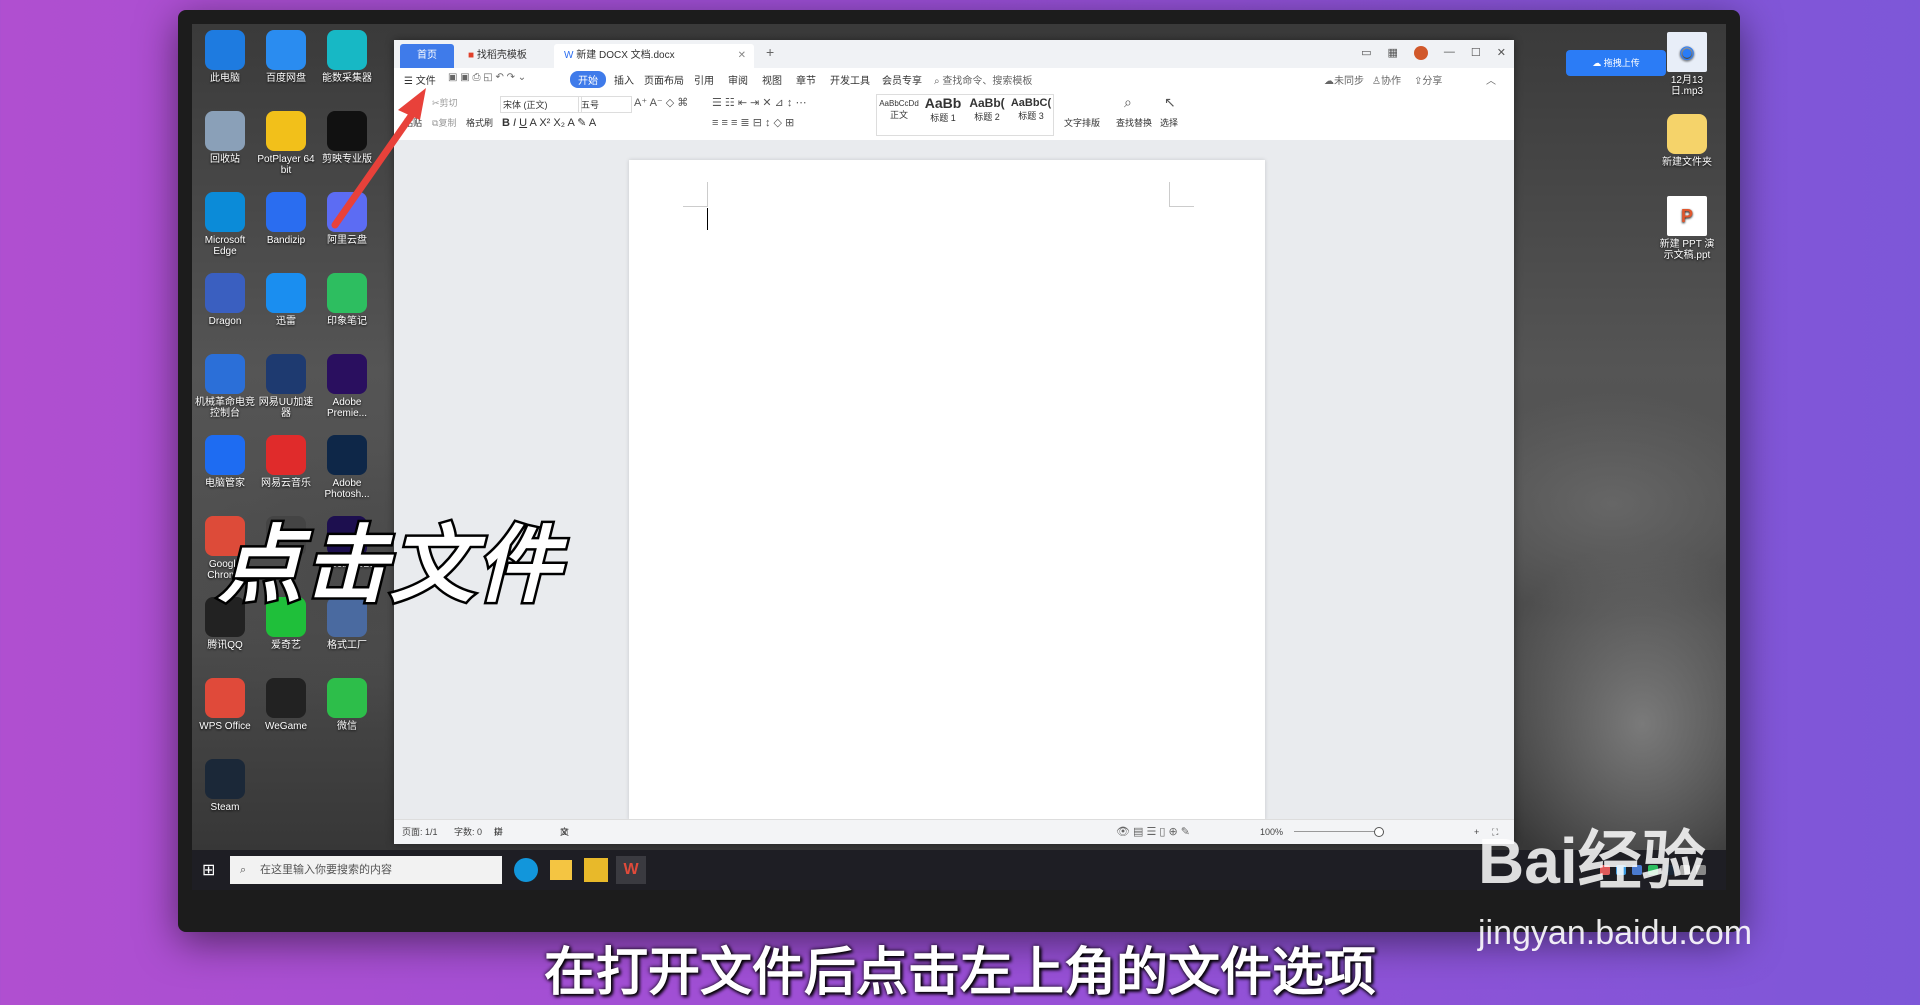 This screenshot has width=1920, height=1005. What do you see at coordinates (959, 973) in the screenshot?
I see `video-subtitle: 在打开文件后点击左上角的文件选项` at bounding box center [959, 973].